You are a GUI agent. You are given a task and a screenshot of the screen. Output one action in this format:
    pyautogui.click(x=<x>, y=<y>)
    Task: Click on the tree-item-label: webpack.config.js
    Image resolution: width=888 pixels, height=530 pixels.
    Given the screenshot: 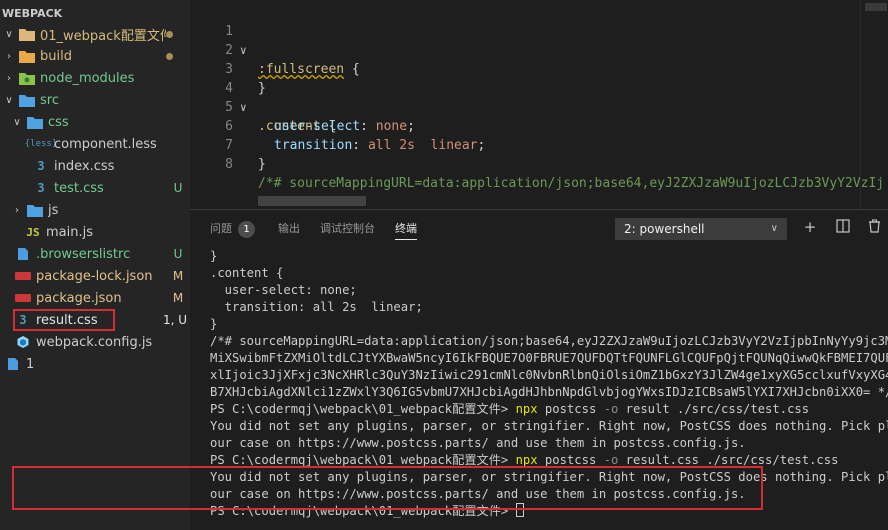 What is the action you would take?
    pyautogui.click(x=94, y=342)
    